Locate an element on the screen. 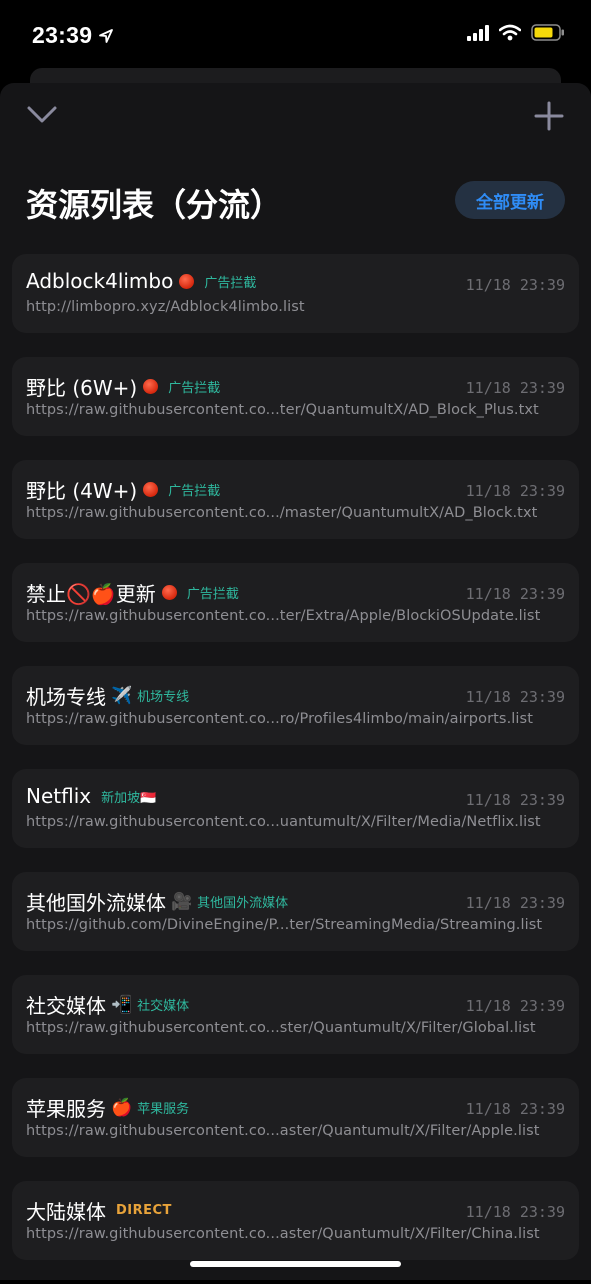 This screenshot has height=1284, width=591. policy-tag: 苹果服务 is located at coordinates (163, 1109).